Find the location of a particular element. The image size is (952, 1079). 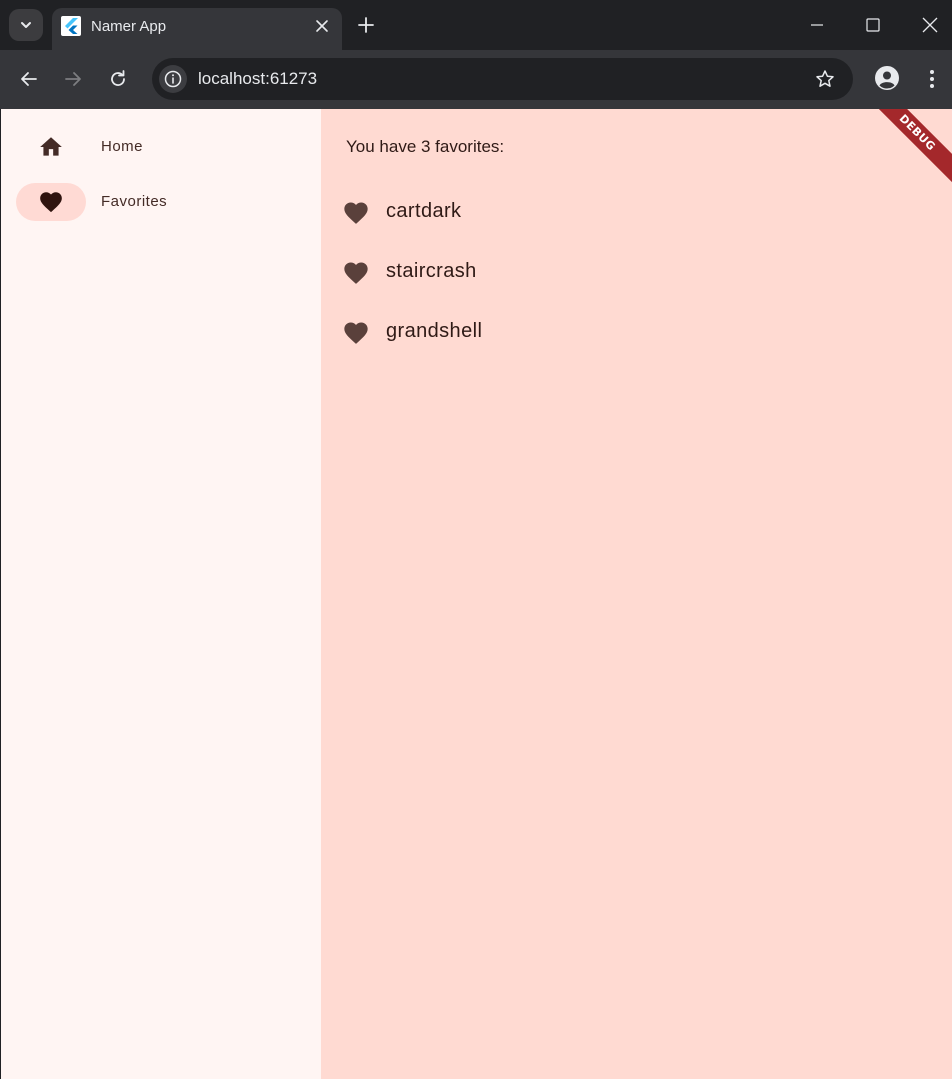

minimize-icon is located at coordinates (817, 25).